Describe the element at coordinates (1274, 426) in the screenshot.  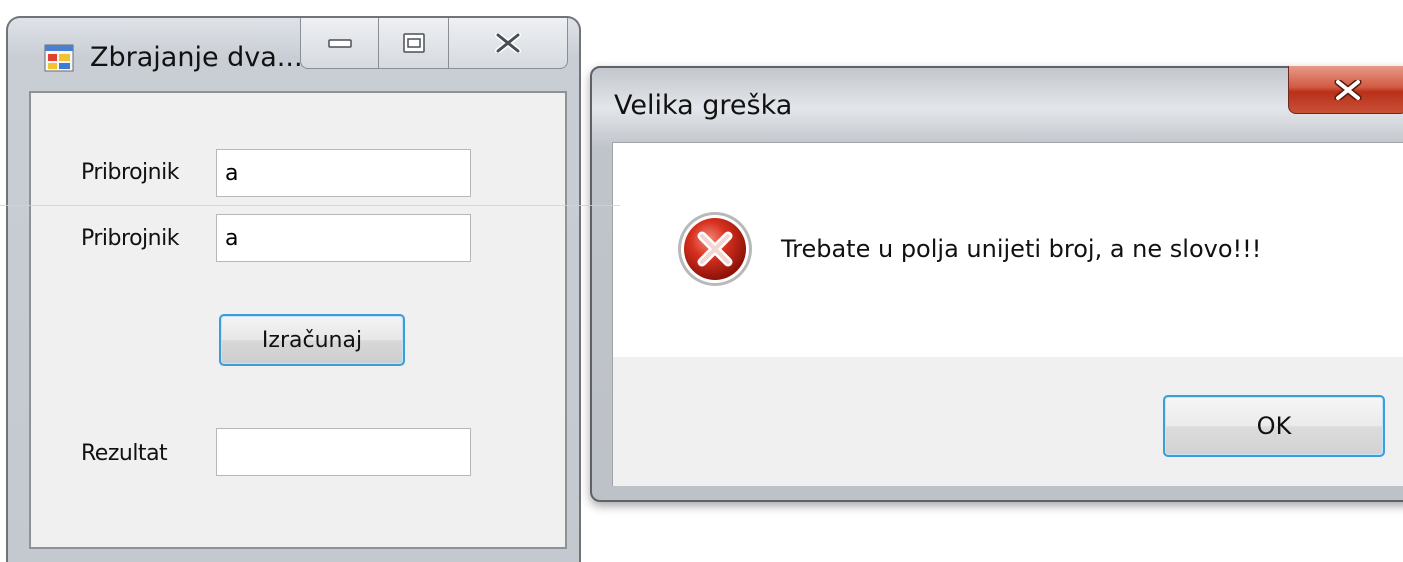
I see `ok-button: OK` at that location.